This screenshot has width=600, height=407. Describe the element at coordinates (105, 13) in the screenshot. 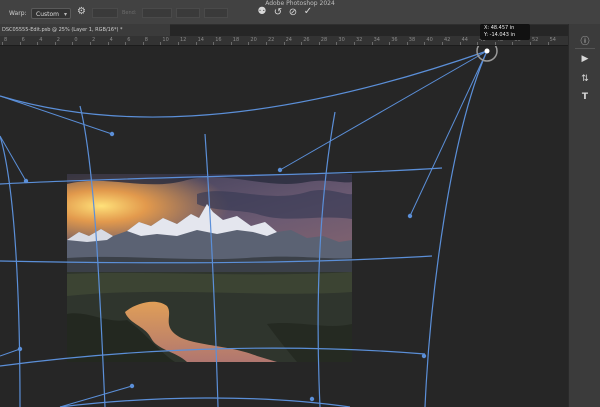

I see `warp-orientation-box` at that location.